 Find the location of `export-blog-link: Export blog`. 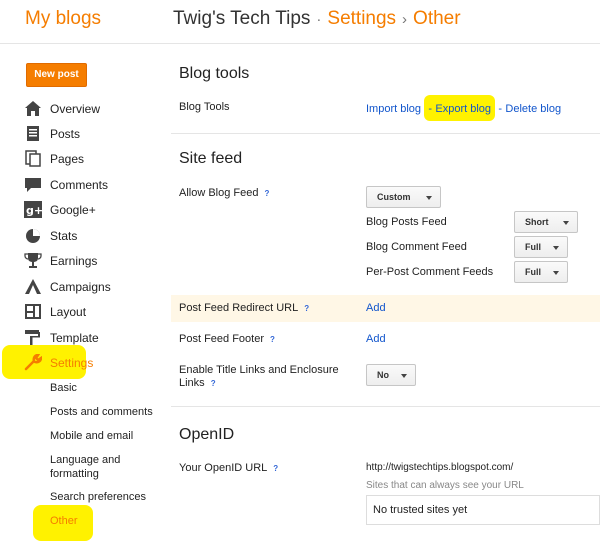

export-blog-link: Export blog is located at coordinates (463, 109).